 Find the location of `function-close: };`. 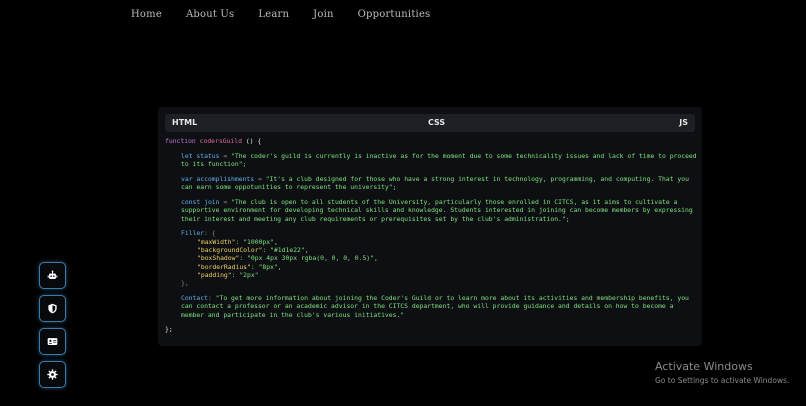

function-close: }; is located at coordinates (169, 328).